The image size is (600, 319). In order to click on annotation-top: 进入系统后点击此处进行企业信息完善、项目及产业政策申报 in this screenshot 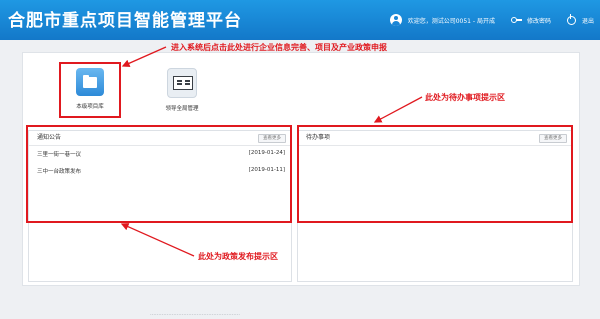, I will do `click(279, 47)`.